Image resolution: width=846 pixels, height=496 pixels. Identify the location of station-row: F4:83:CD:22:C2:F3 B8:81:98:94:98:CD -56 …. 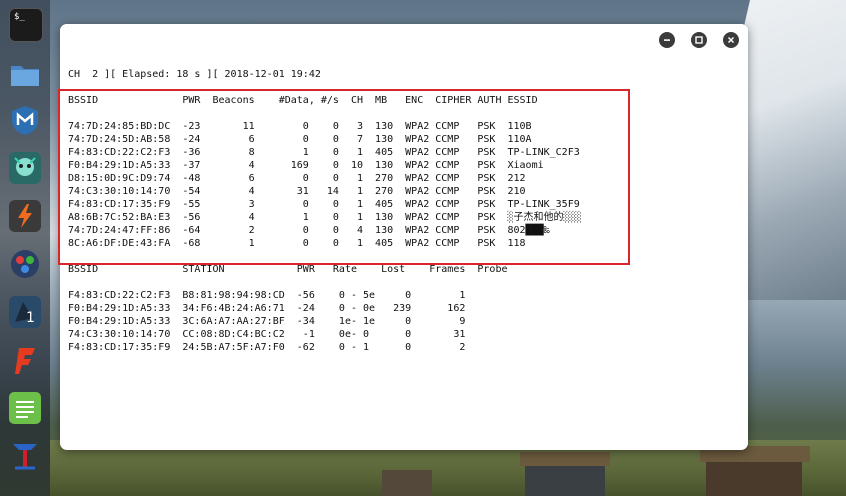
(267, 295).